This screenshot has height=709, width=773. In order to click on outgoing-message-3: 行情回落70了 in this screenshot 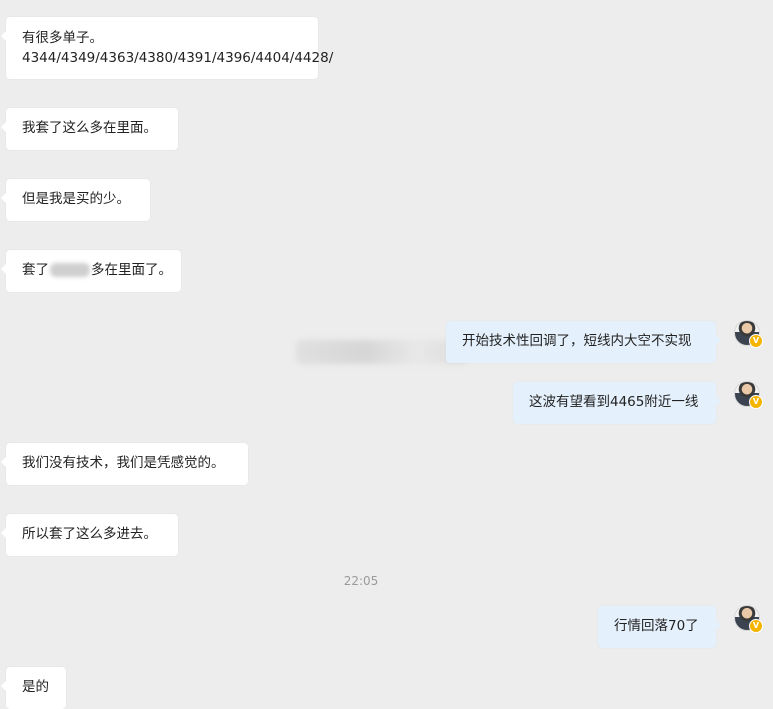, I will do `click(659, 627)`.